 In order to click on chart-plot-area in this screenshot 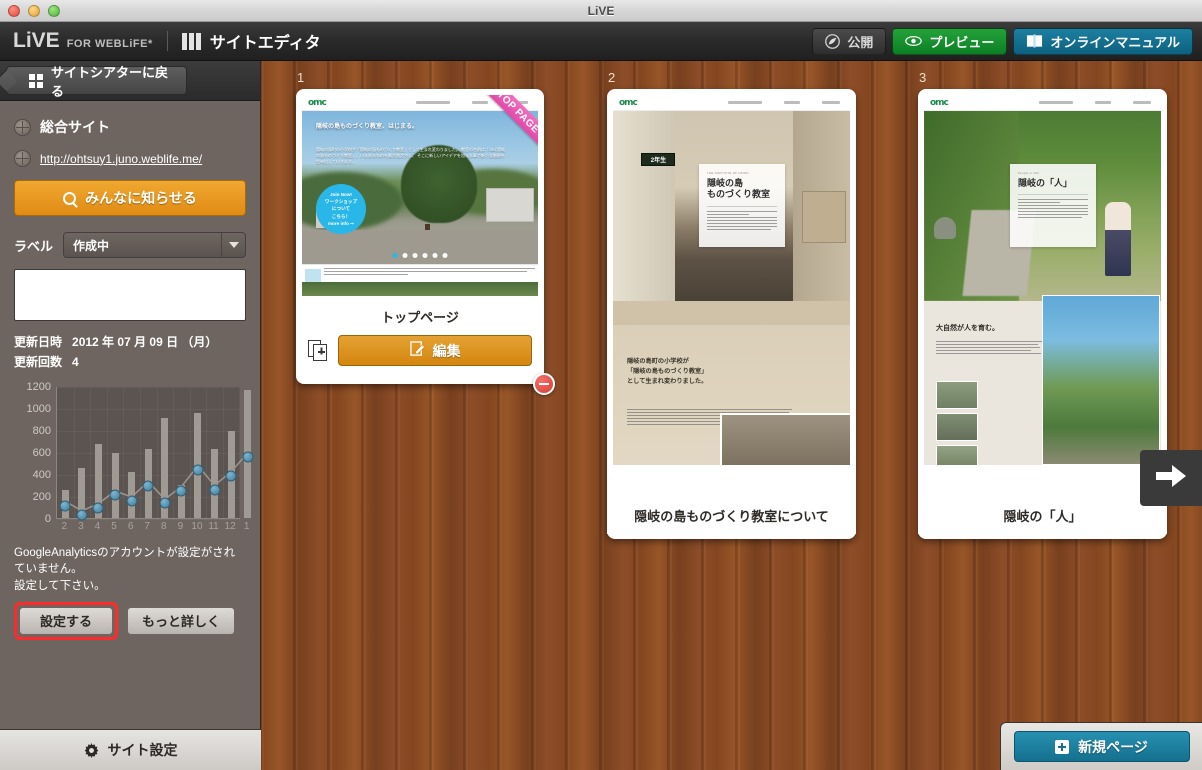, I will do `click(155, 453)`.